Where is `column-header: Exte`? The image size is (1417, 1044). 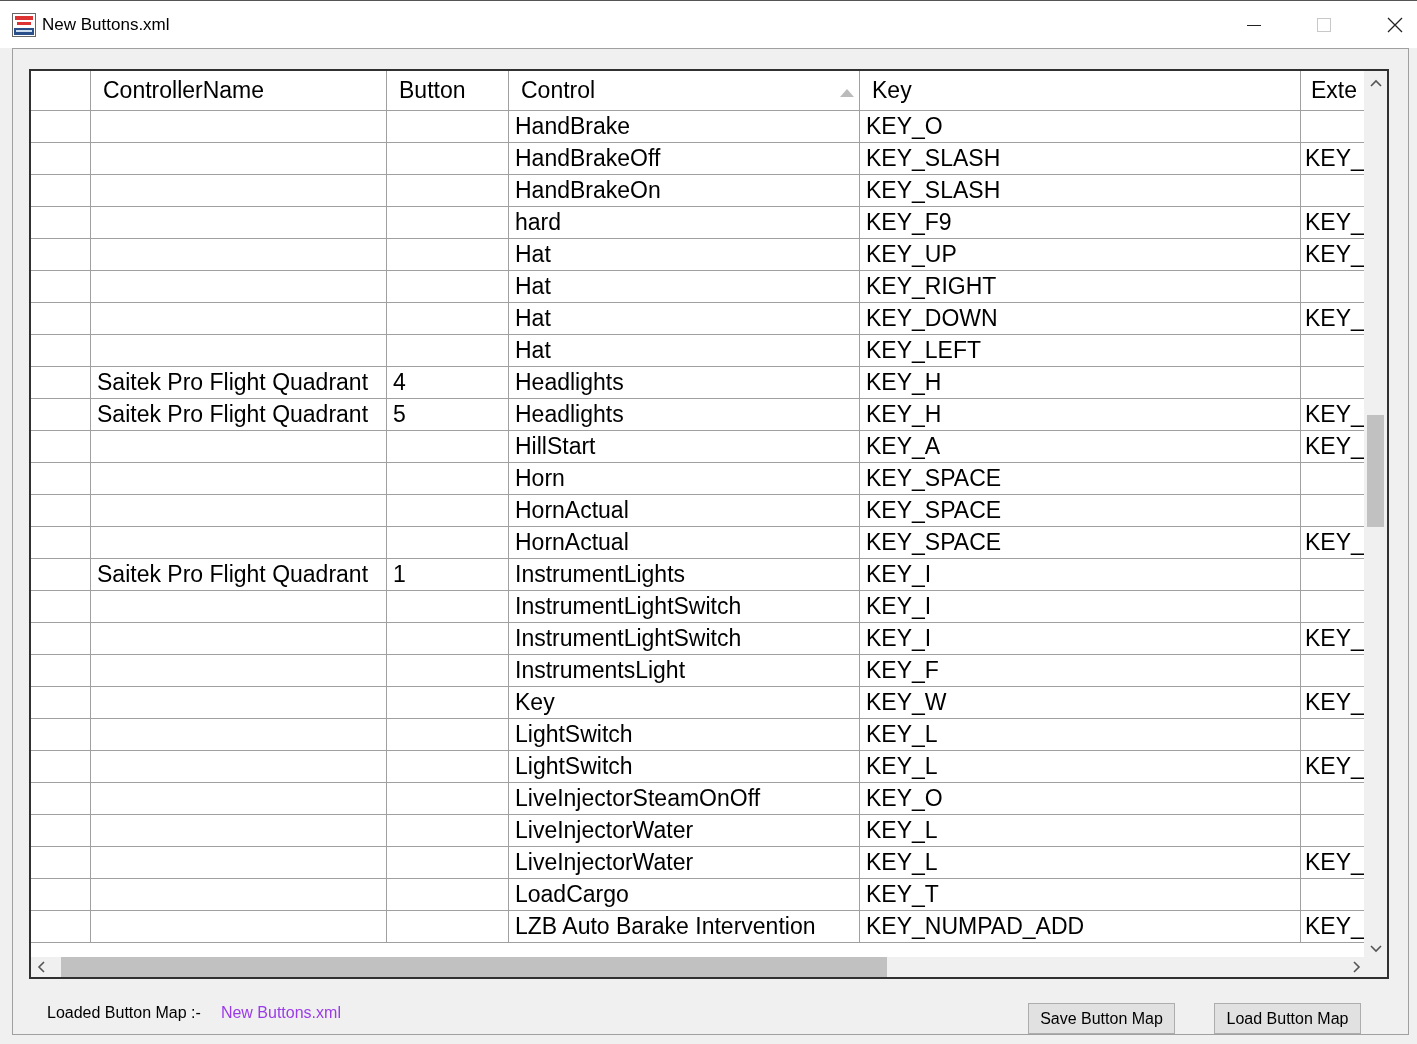 column-header: Exte is located at coordinates (1332, 90).